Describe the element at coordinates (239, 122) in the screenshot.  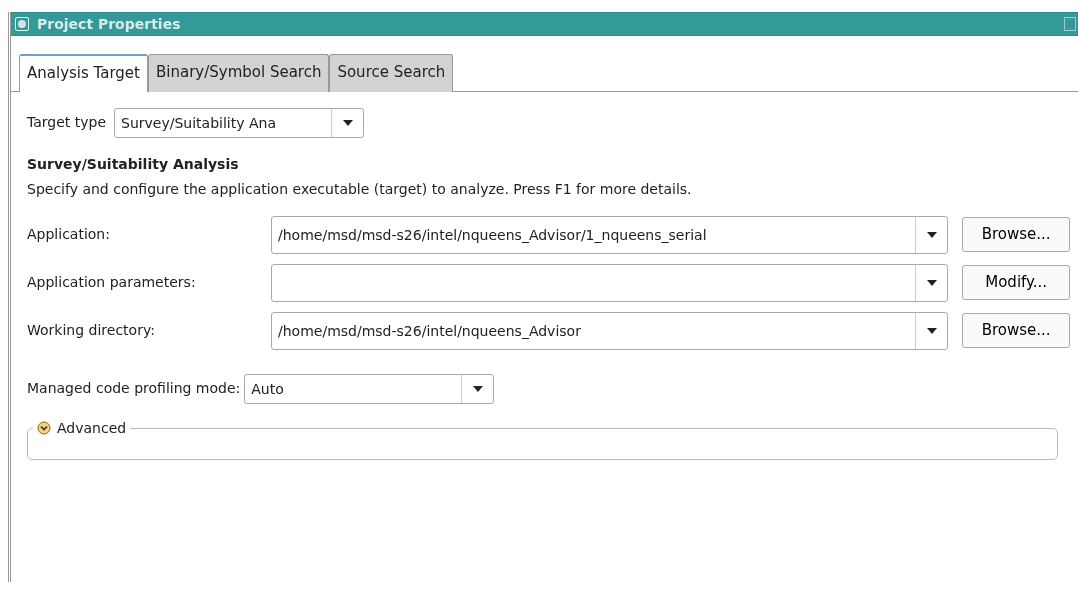
I see `target-type-dropdown: Survey/Suitability Ana` at that location.